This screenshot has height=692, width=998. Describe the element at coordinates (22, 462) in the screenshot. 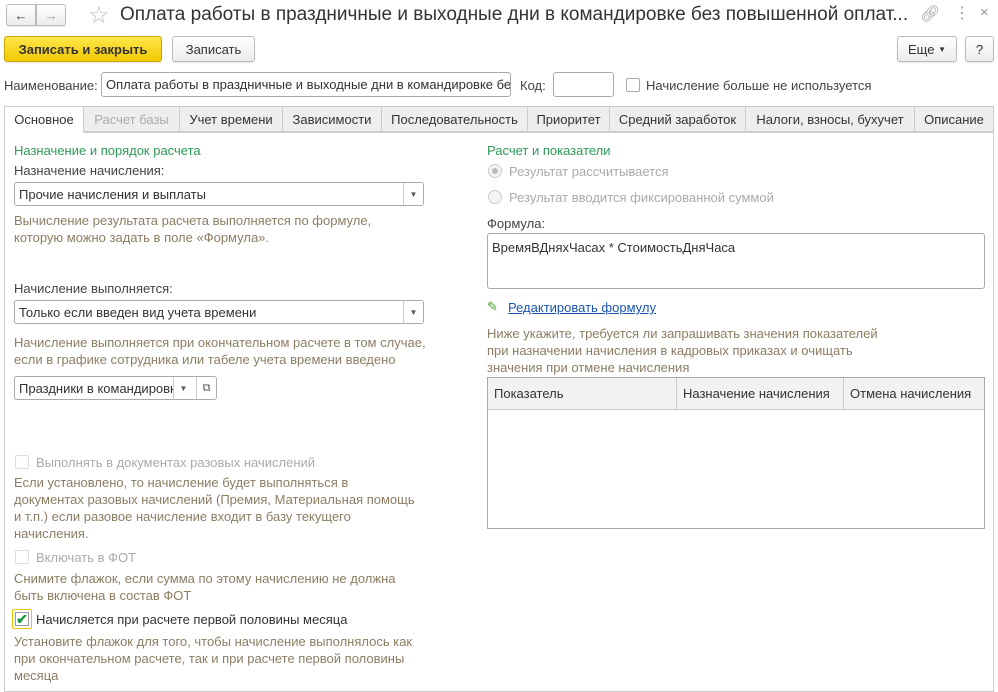

I see `onetime-checkbox` at that location.